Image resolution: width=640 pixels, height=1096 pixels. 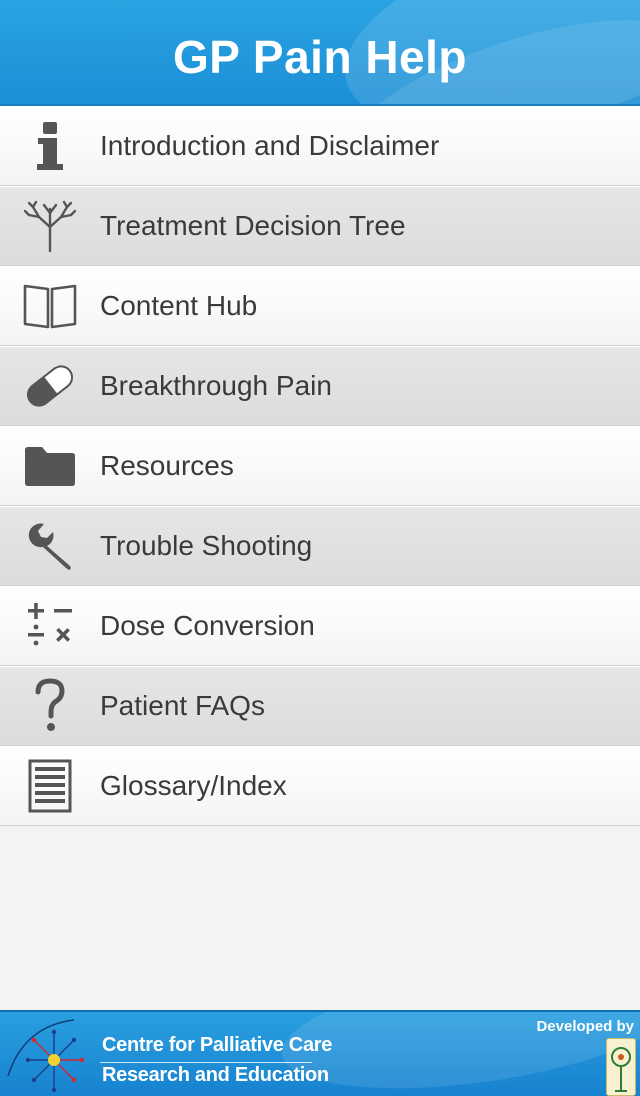 I want to click on menu-item-label: Breakthrough Pain, so click(x=216, y=385).